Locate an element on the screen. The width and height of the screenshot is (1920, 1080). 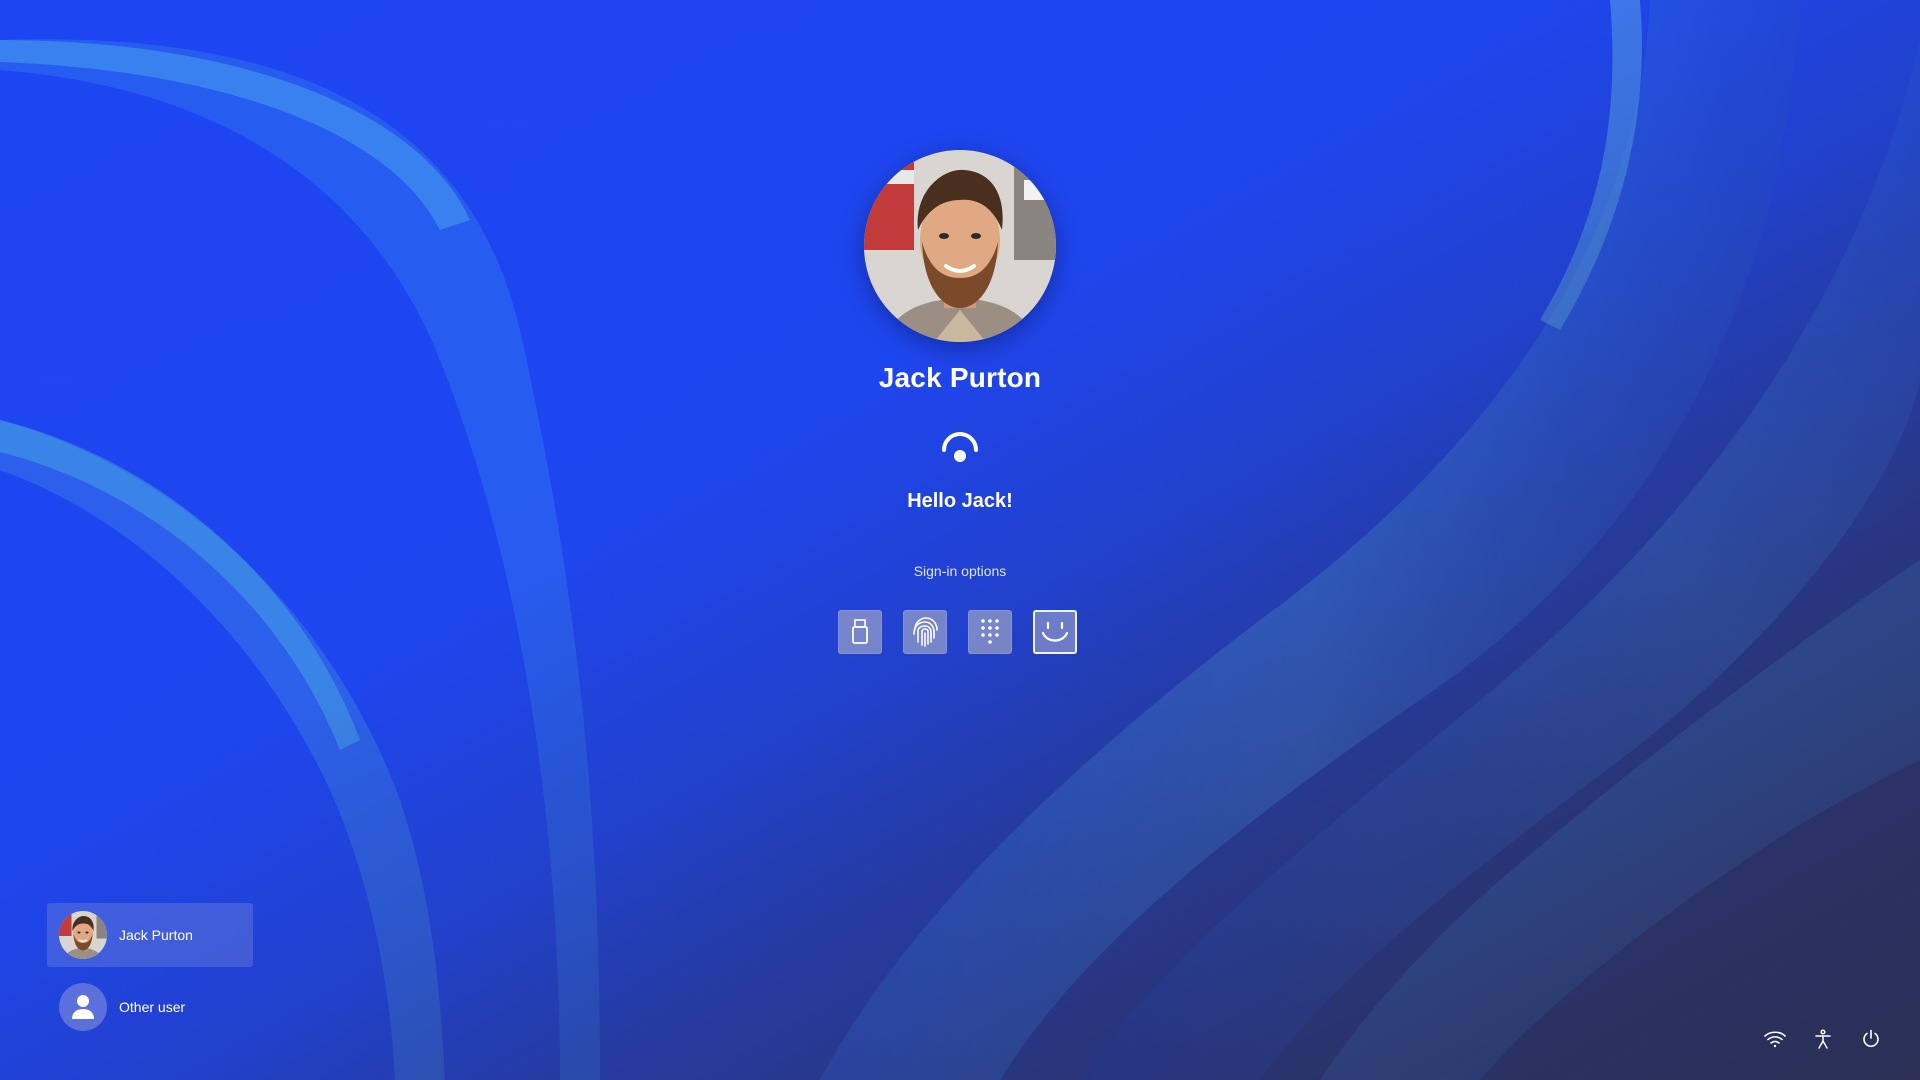
accessibility-button is located at coordinates (1823, 1039).